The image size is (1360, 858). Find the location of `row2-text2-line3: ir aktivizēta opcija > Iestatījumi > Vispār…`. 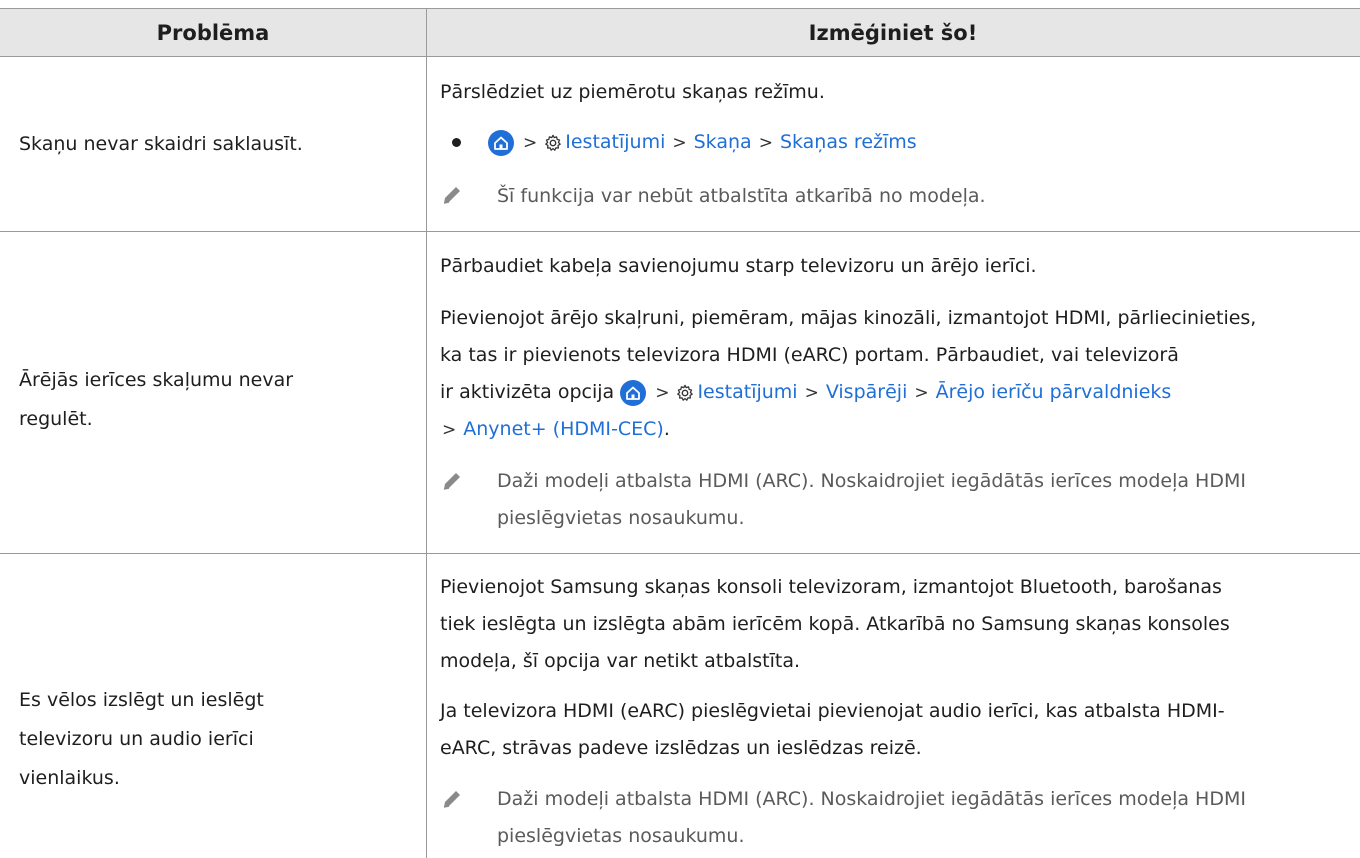

row2-text2-line3: ir aktivizēta opcija > Iestatījumi > Vispār… is located at coordinates (895, 393).